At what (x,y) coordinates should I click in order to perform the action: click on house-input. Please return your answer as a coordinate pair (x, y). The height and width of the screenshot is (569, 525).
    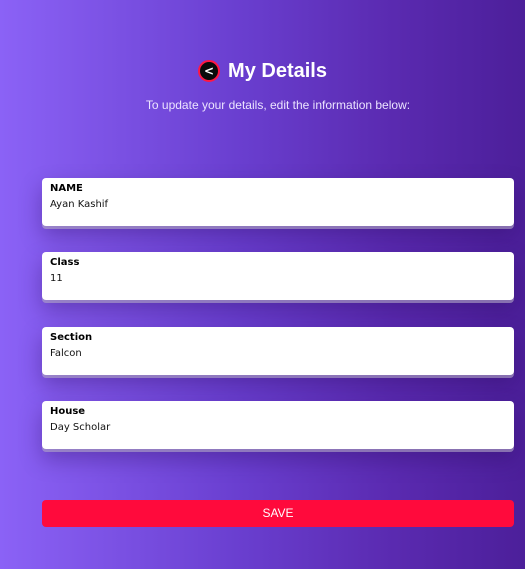
    Looking at the image, I should click on (275, 427).